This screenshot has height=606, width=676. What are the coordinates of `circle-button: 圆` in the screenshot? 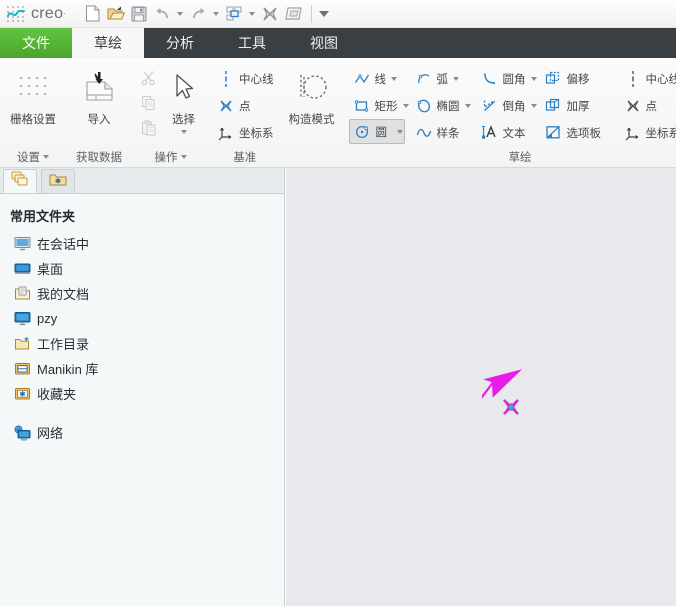 It's located at (376, 131).